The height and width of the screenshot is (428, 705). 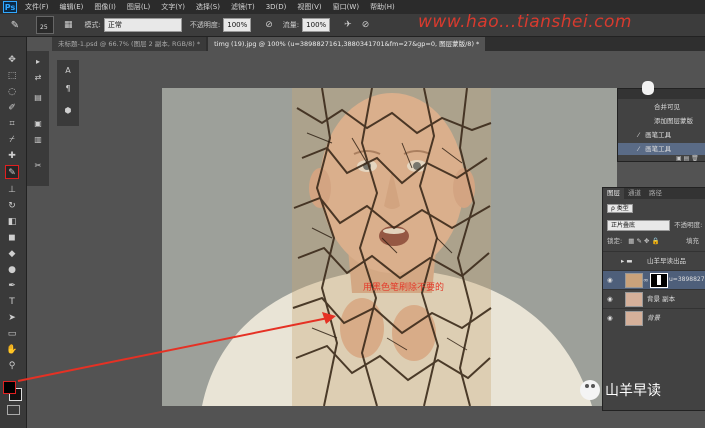 I want to click on blend-mode-select: 正片叠底, so click(x=638, y=225).